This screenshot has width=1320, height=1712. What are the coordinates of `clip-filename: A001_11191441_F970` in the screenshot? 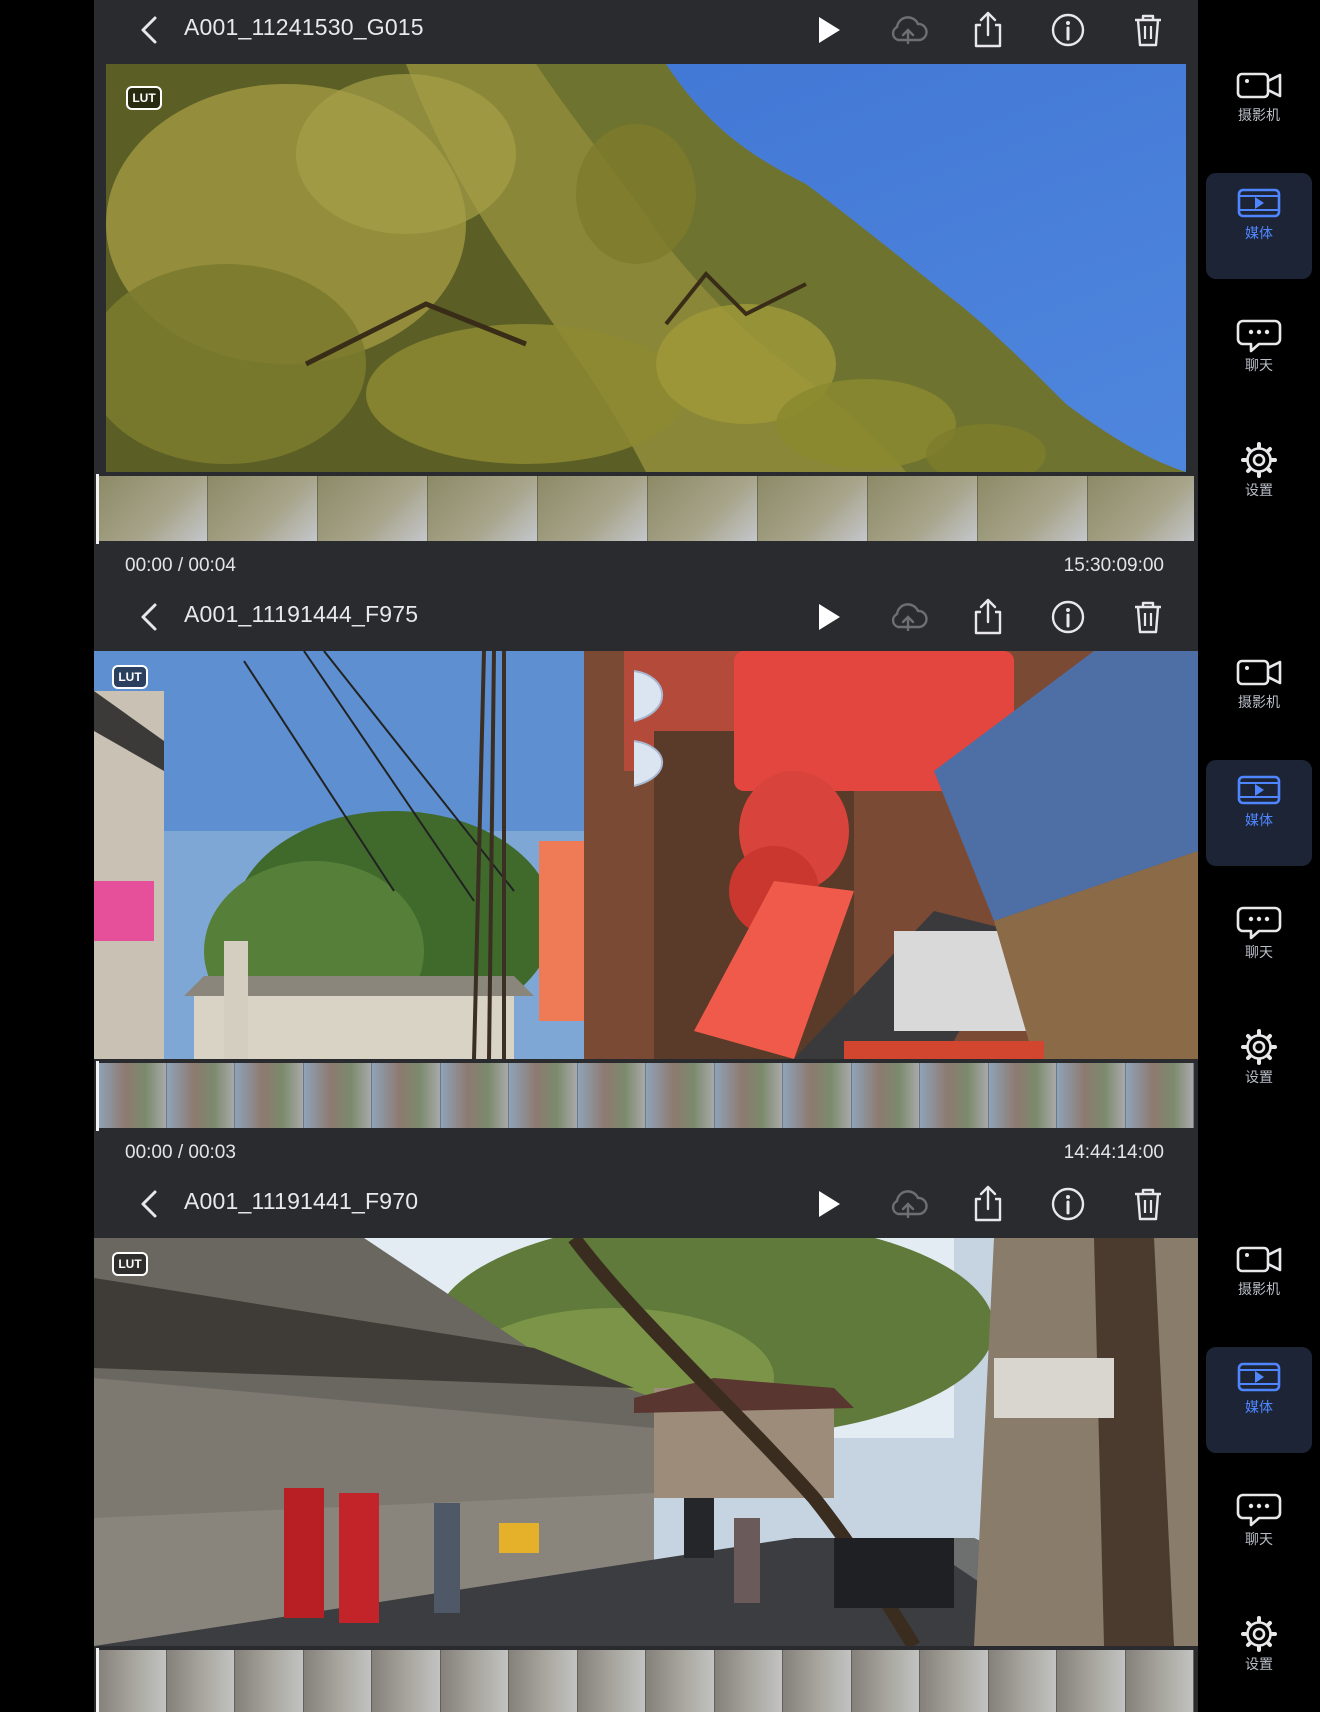 It's located at (301, 1201).